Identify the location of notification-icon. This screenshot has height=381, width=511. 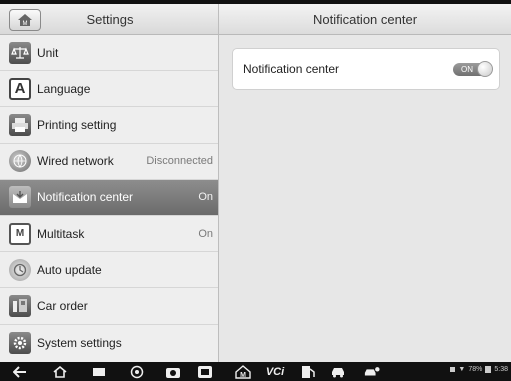
(20, 197).